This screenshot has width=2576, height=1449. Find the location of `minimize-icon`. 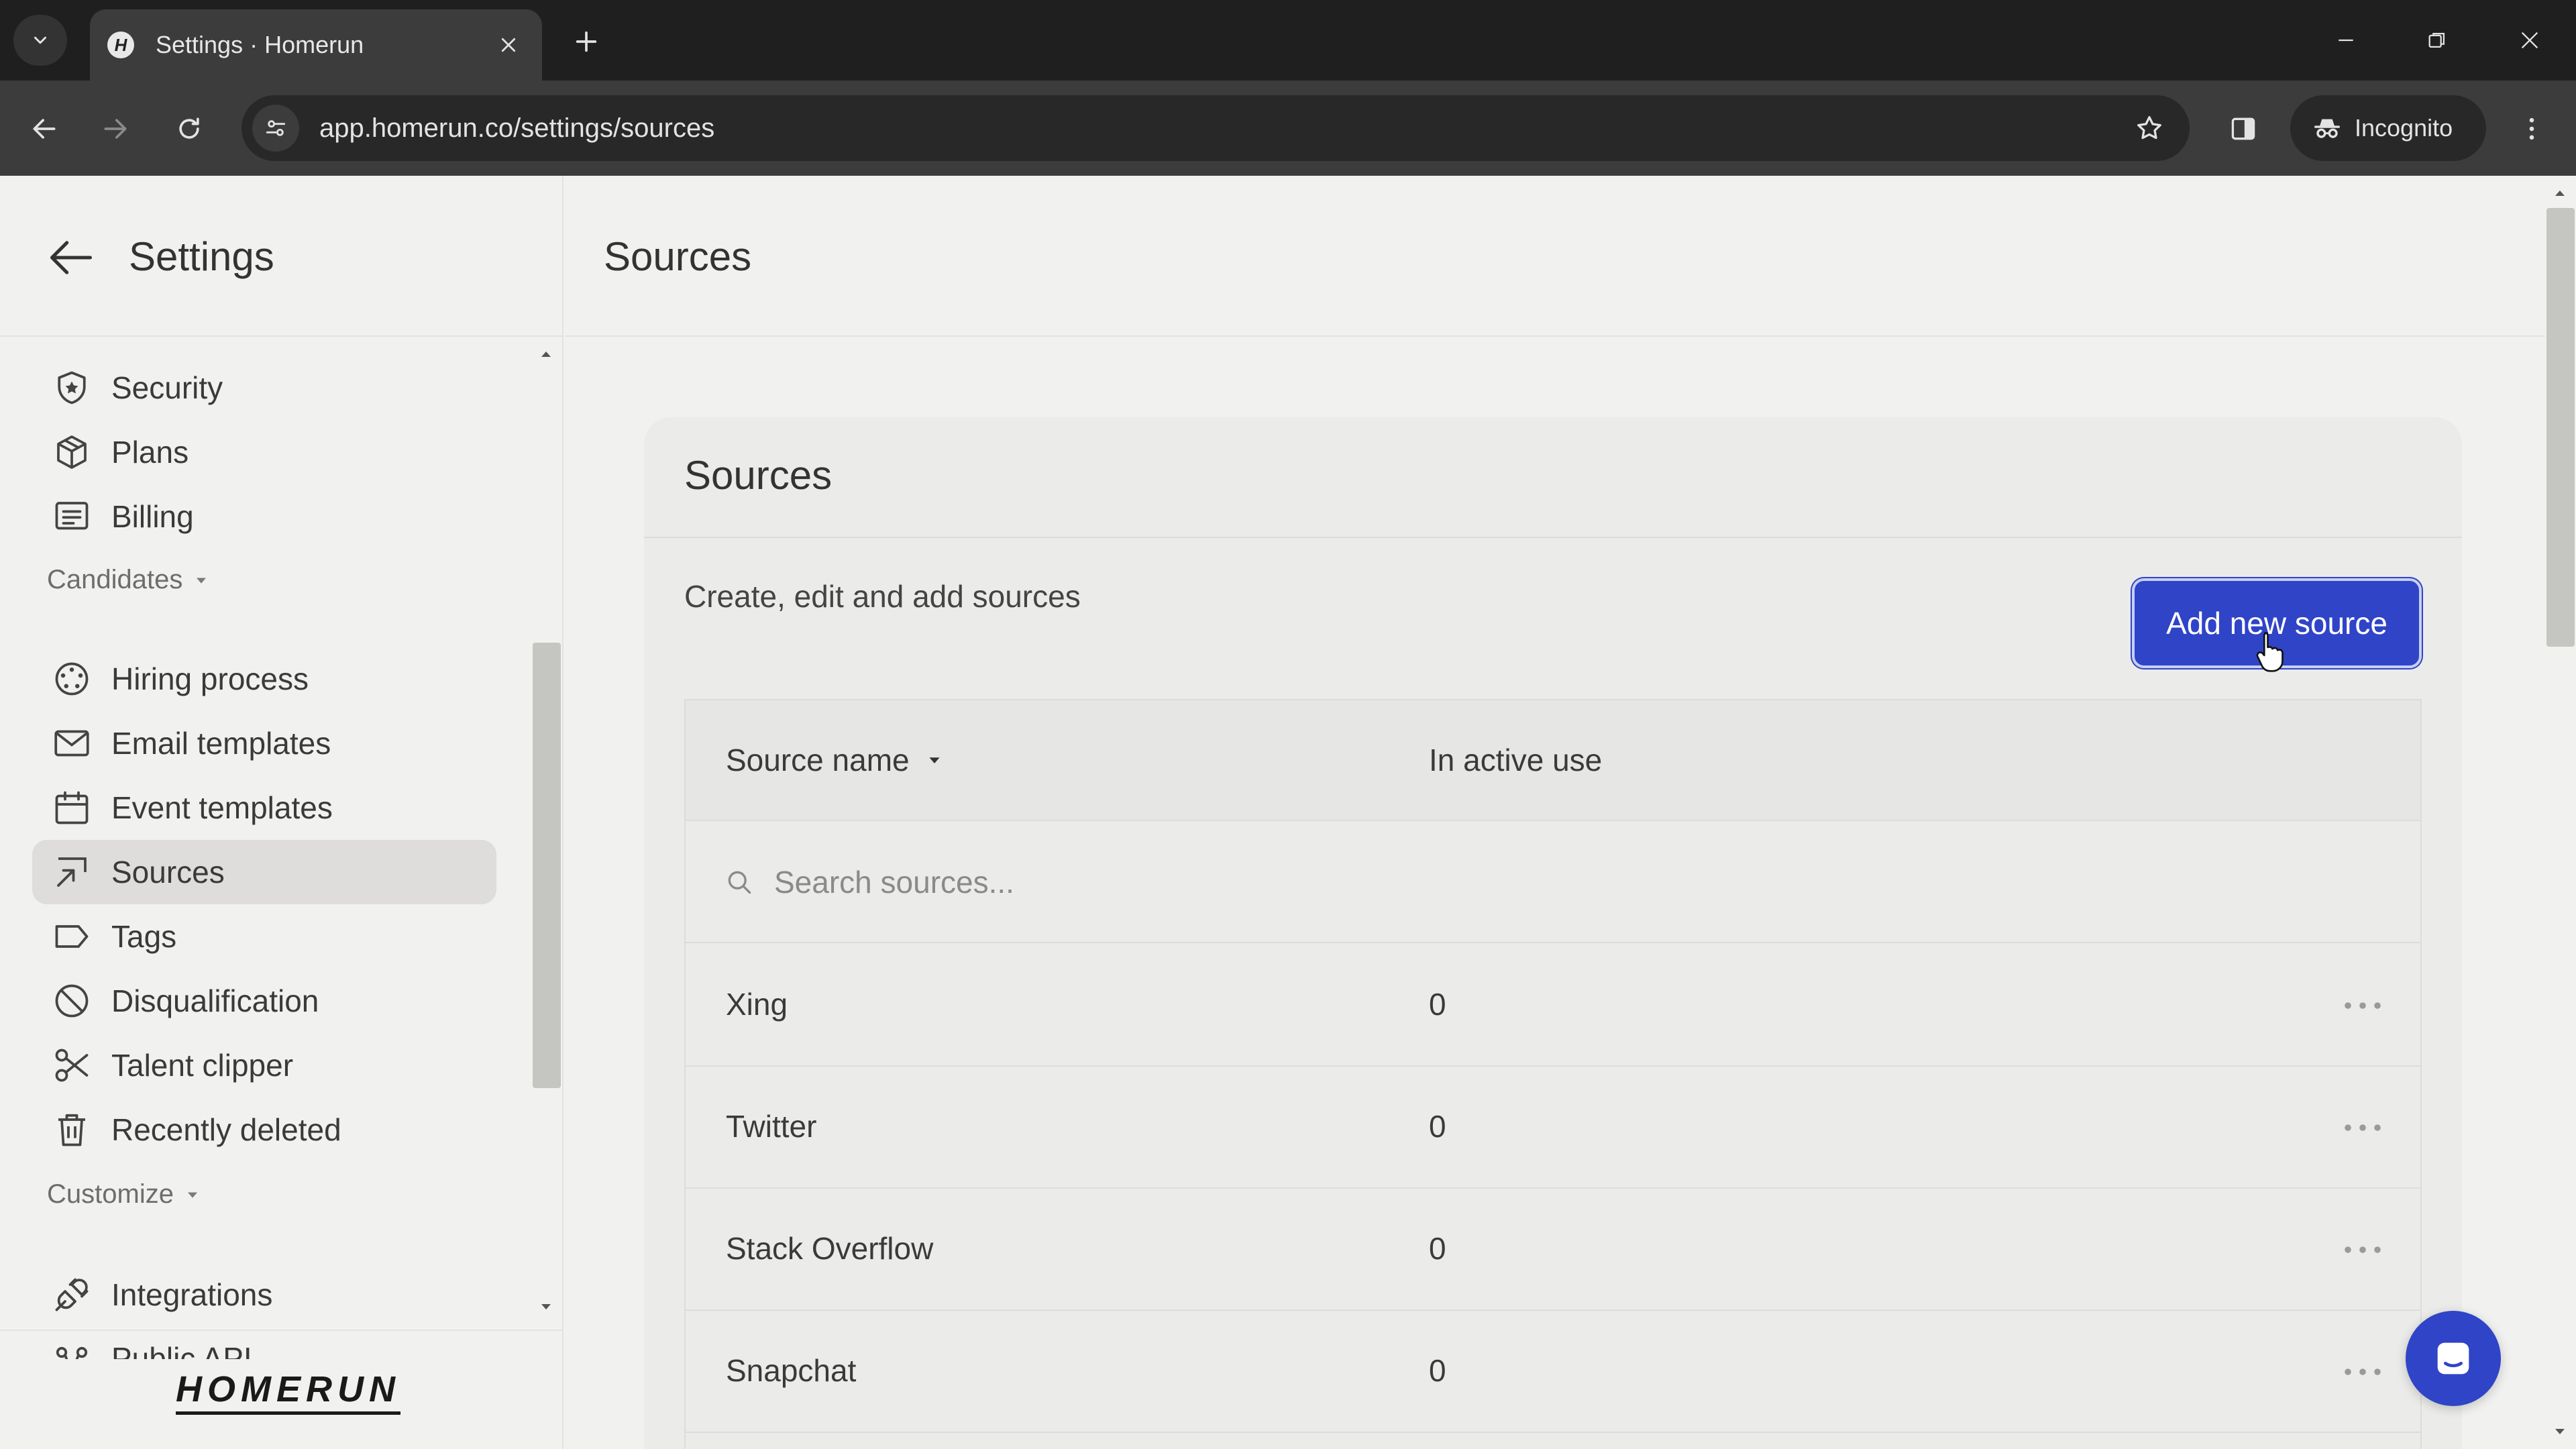

minimize-icon is located at coordinates (2346, 40).